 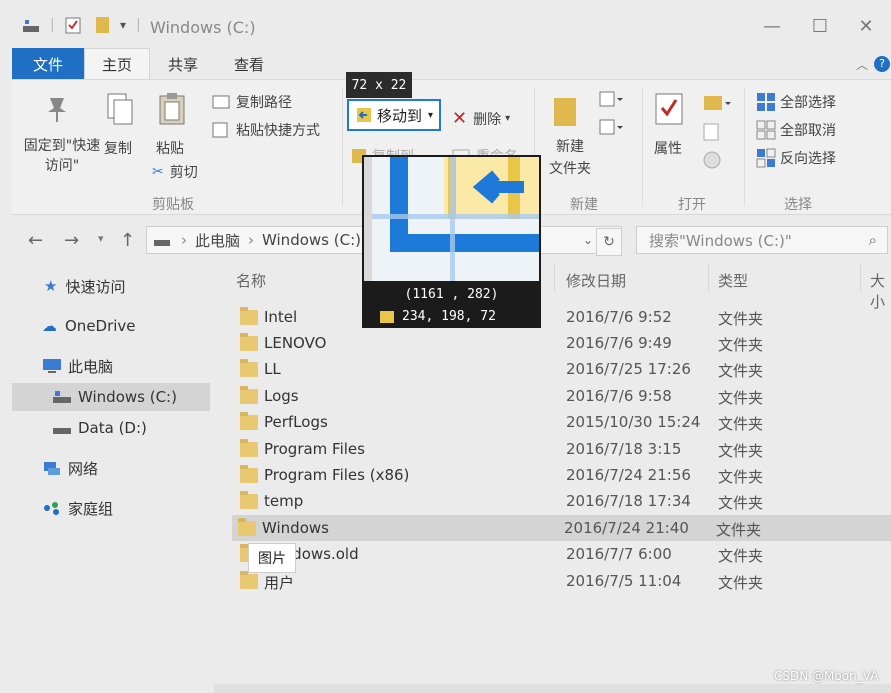 I want to click on copy-button: 复制, so click(x=118, y=148).